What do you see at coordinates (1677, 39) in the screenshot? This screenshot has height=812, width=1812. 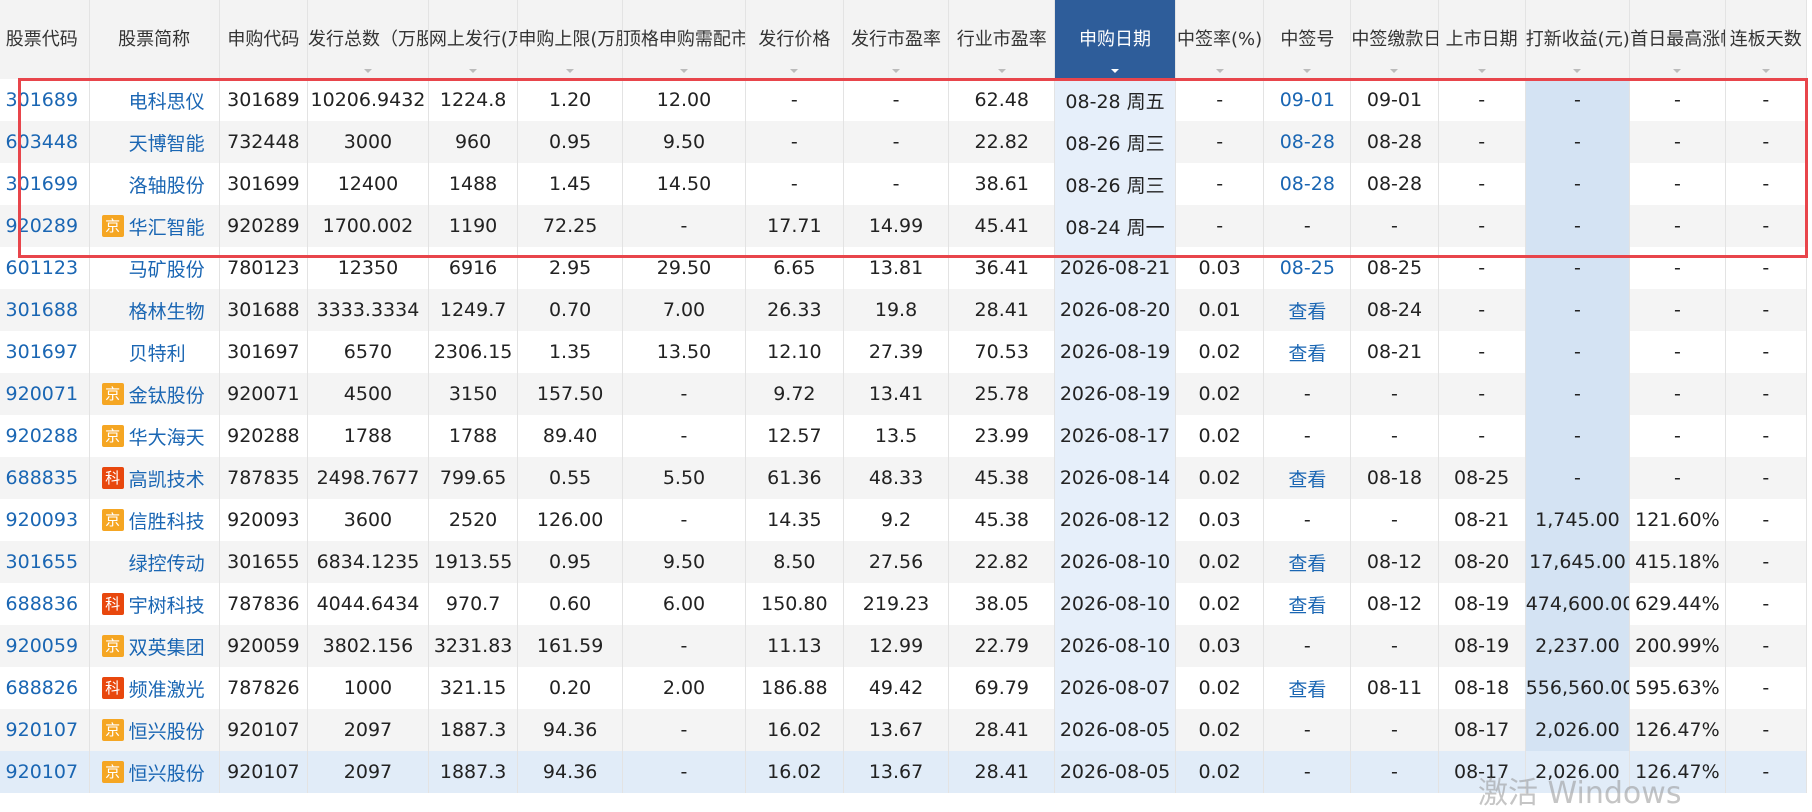 I see `column-header-first-day-gain: 首日最高涨幅` at bounding box center [1677, 39].